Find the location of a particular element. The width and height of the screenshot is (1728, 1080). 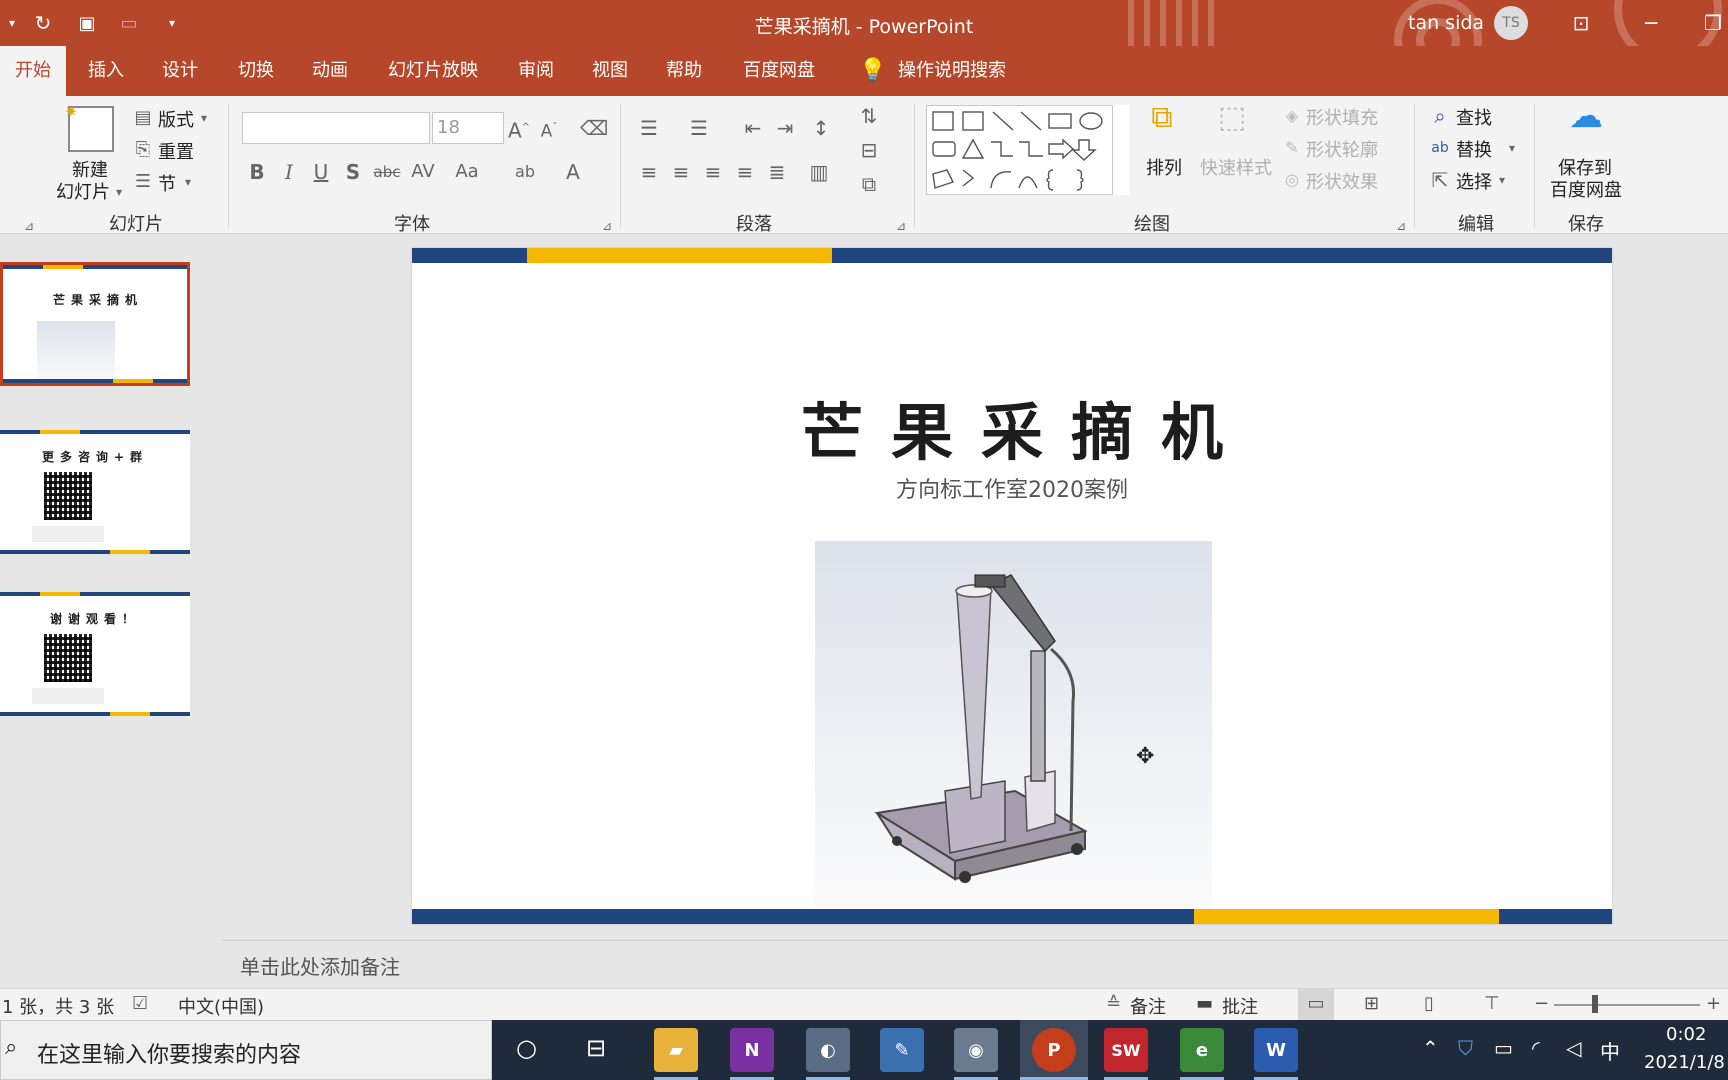

replace-icon: ab is located at coordinates (1440, 148).